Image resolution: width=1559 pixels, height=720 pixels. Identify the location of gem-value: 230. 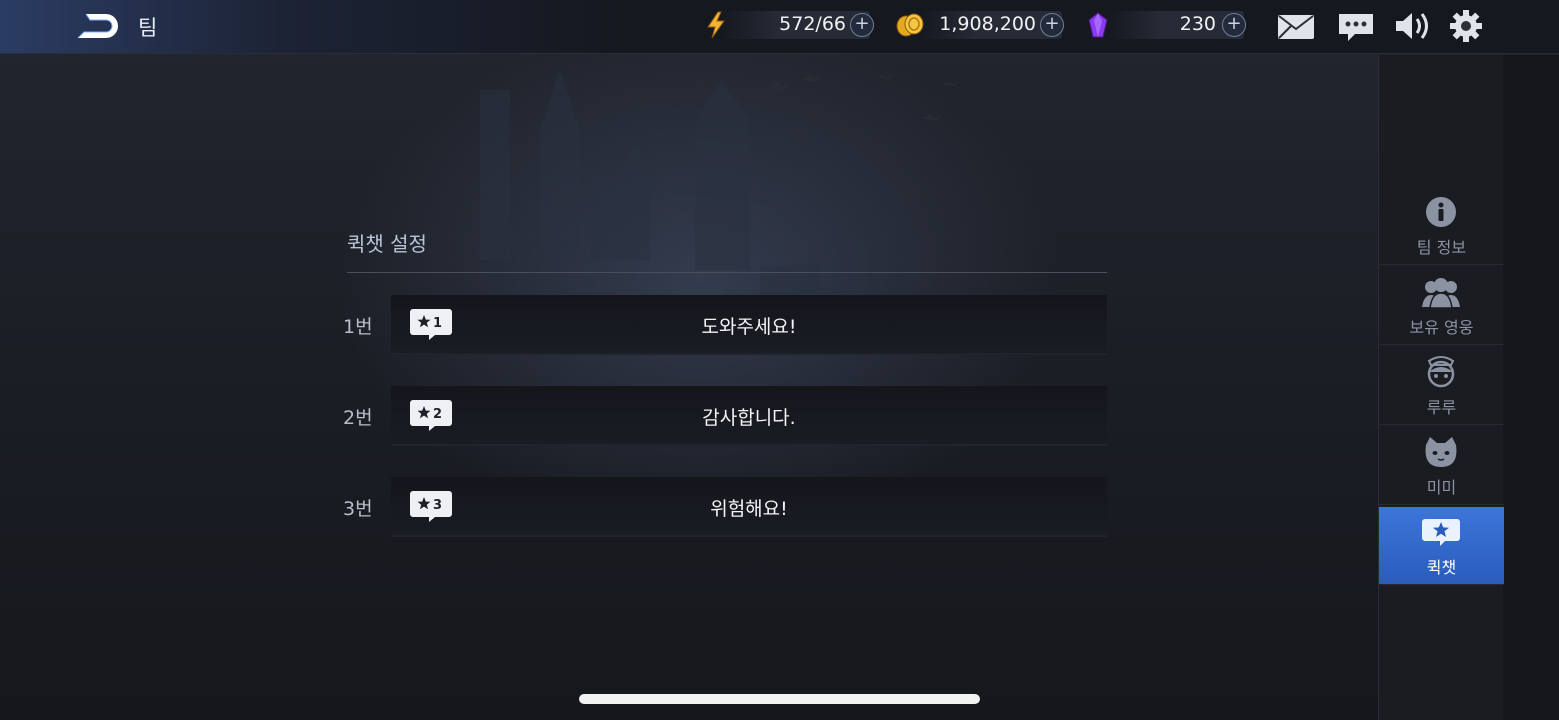
(1197, 24).